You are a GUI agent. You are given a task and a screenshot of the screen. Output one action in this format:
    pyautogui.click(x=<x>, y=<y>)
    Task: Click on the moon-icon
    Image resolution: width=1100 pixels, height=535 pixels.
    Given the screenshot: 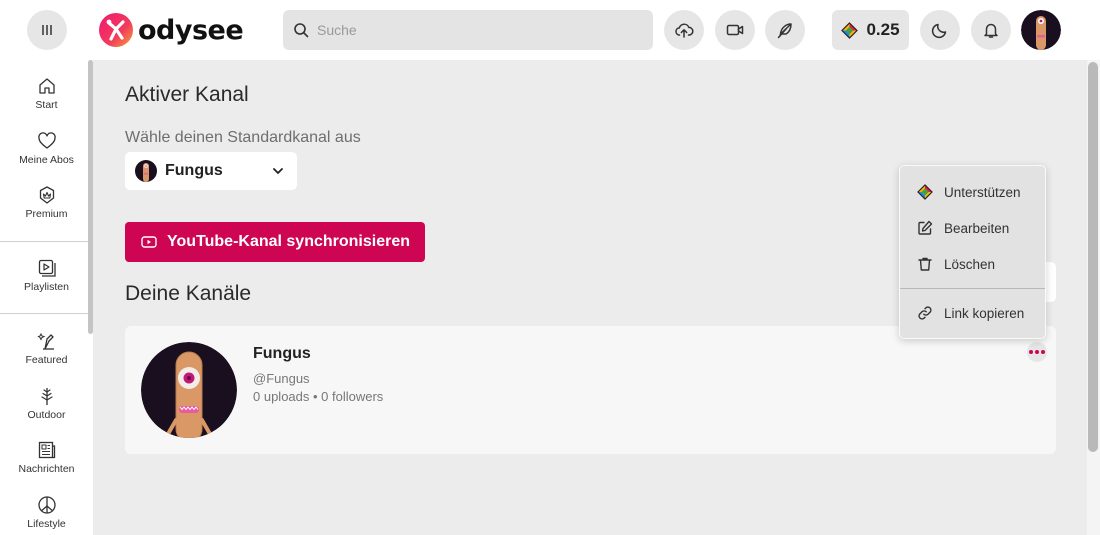 What is the action you would take?
    pyautogui.click(x=939, y=31)
    